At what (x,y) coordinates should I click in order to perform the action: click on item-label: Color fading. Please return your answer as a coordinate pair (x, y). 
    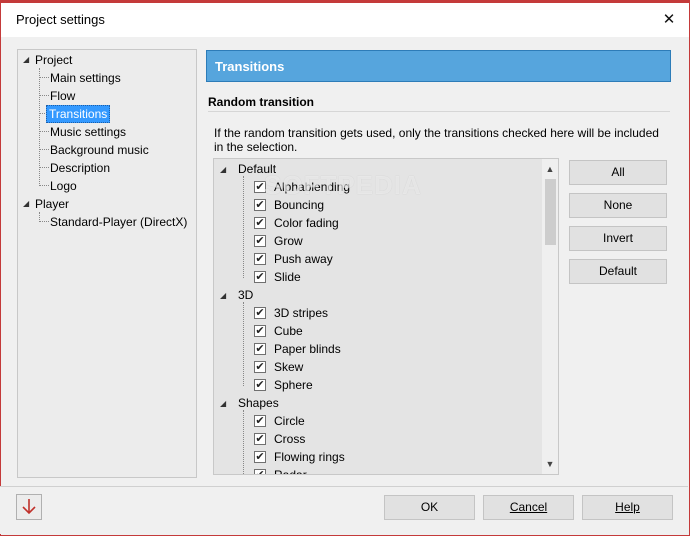
    Looking at the image, I should click on (306, 223).